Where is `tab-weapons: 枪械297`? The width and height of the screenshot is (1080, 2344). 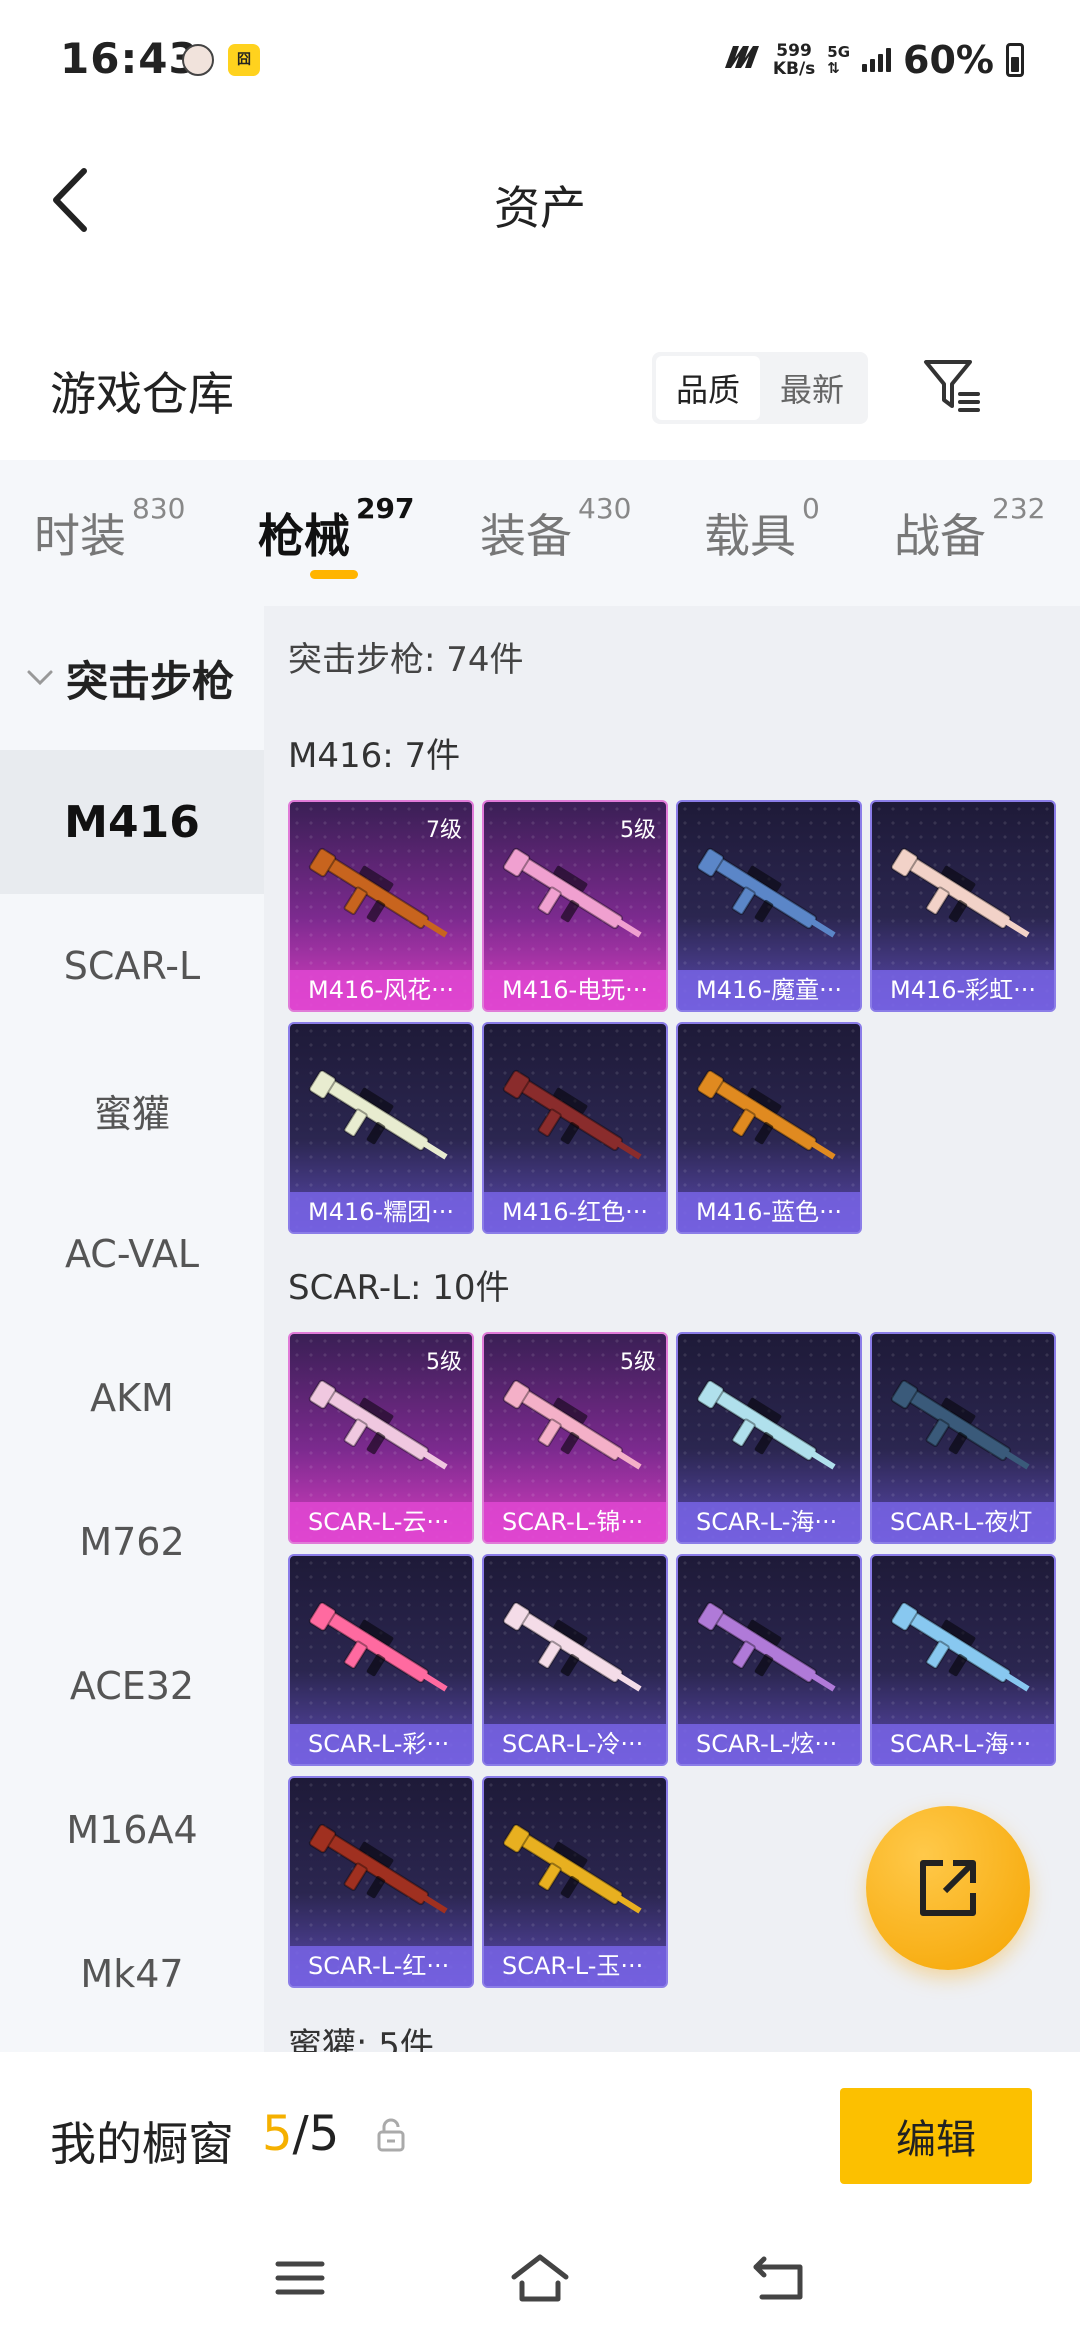 tab-weapons: 枪械297 is located at coordinates (336, 519).